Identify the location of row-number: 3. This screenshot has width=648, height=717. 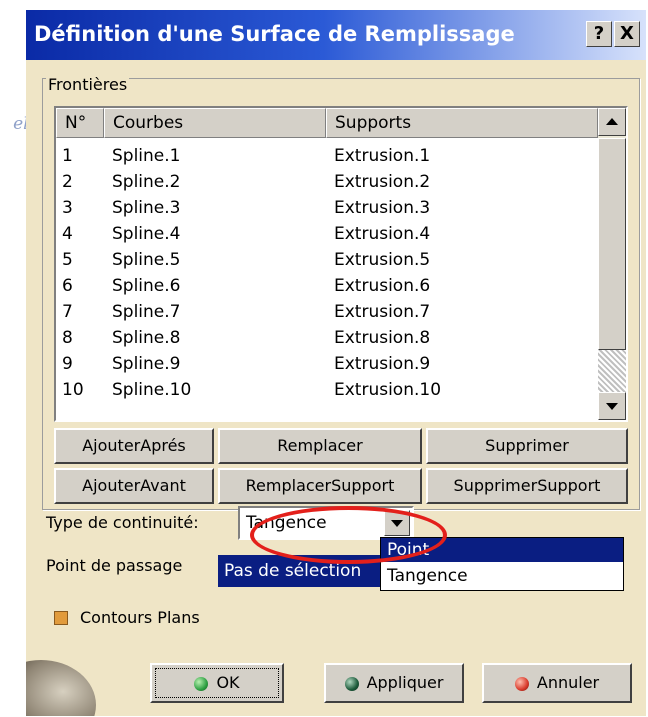
(67, 208).